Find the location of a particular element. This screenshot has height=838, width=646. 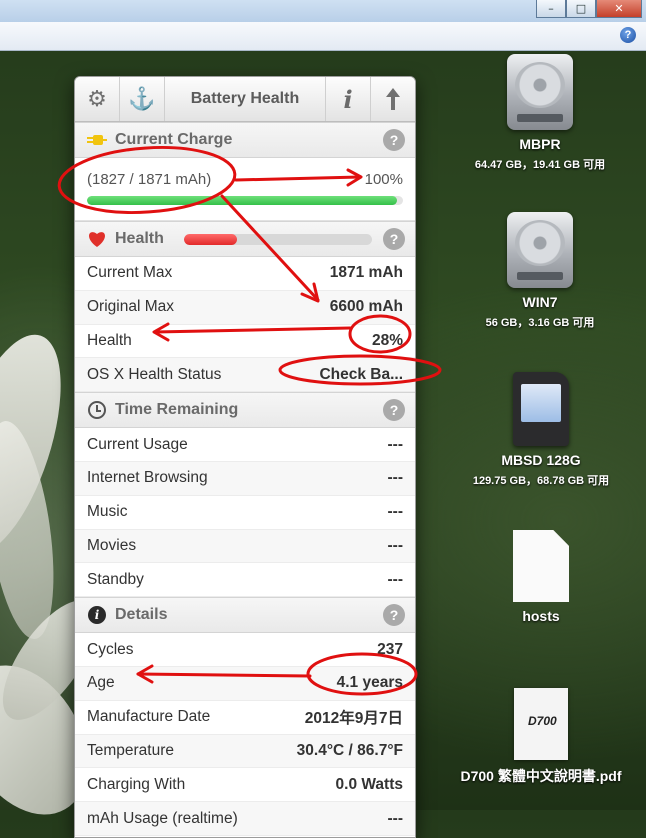

info-icon: i is located at coordinates (348, 99).